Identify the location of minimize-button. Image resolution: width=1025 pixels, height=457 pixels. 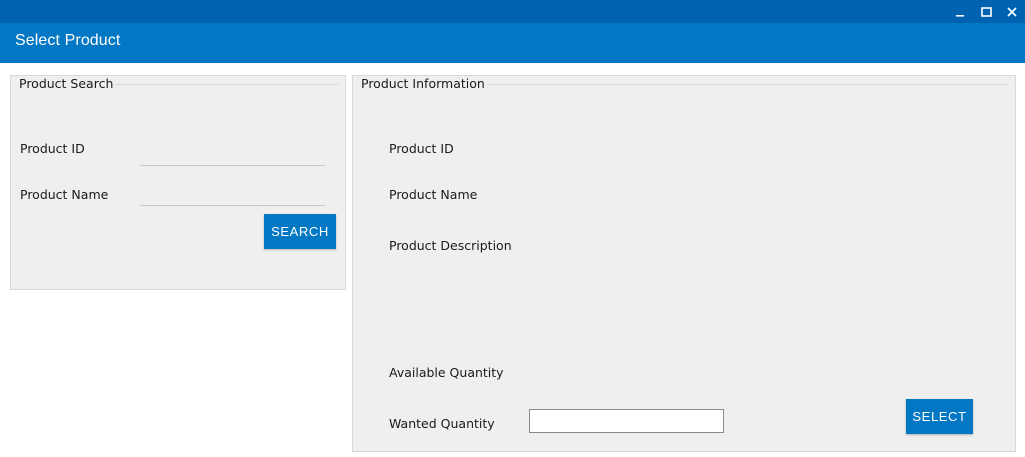
(960, 11).